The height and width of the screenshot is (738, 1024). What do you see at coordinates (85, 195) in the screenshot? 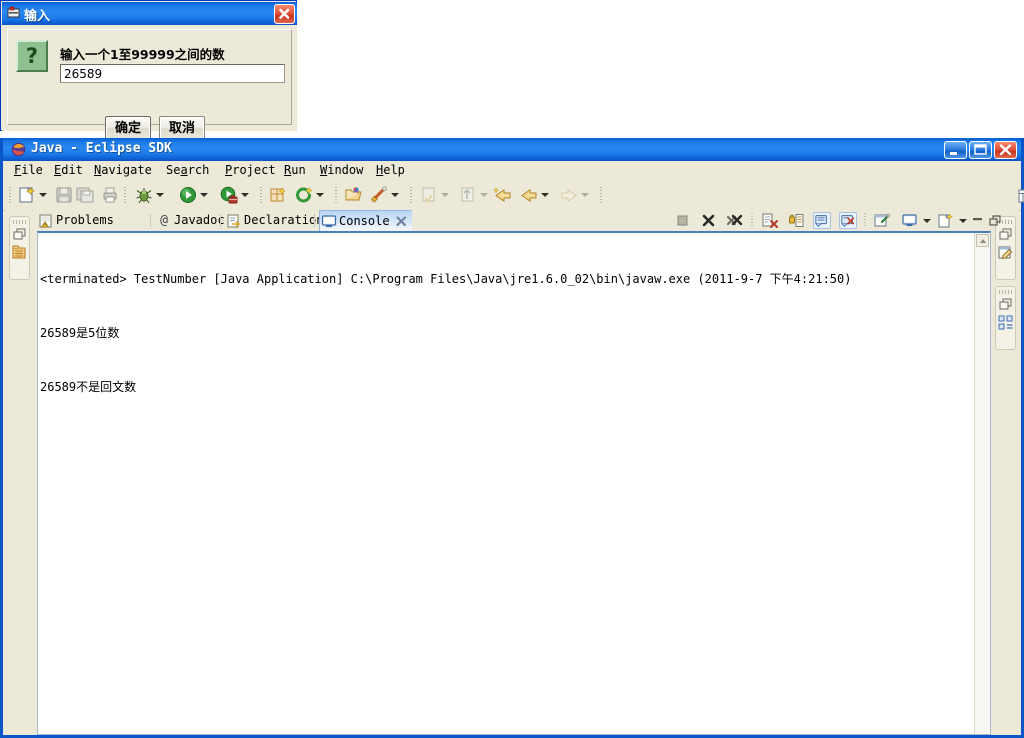
I see `save-all-icon` at bounding box center [85, 195].